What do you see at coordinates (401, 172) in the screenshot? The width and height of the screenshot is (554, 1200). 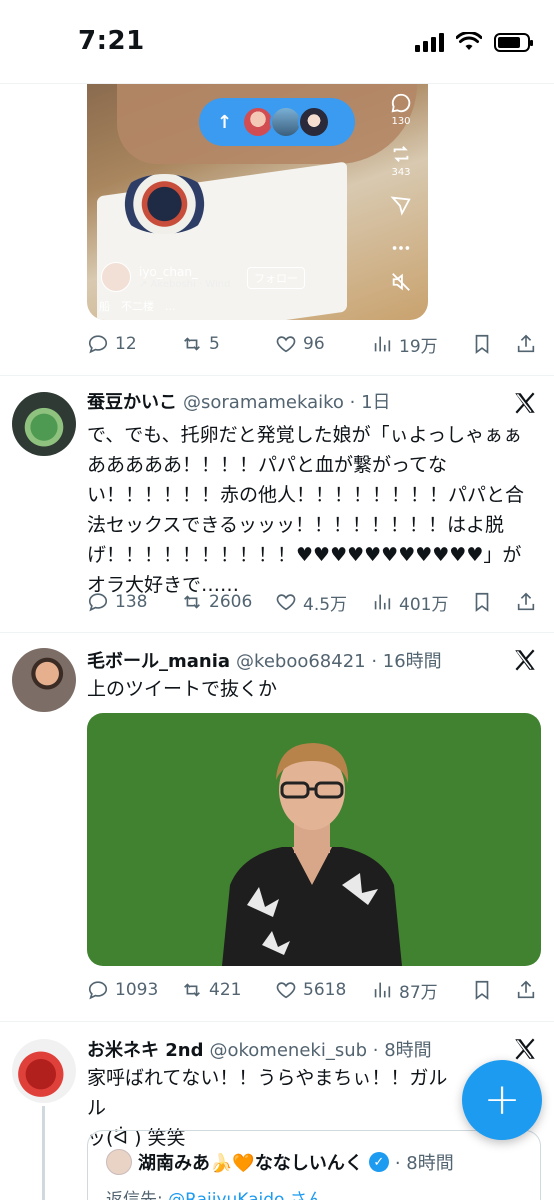 I see `video-repost-count: 343` at bounding box center [401, 172].